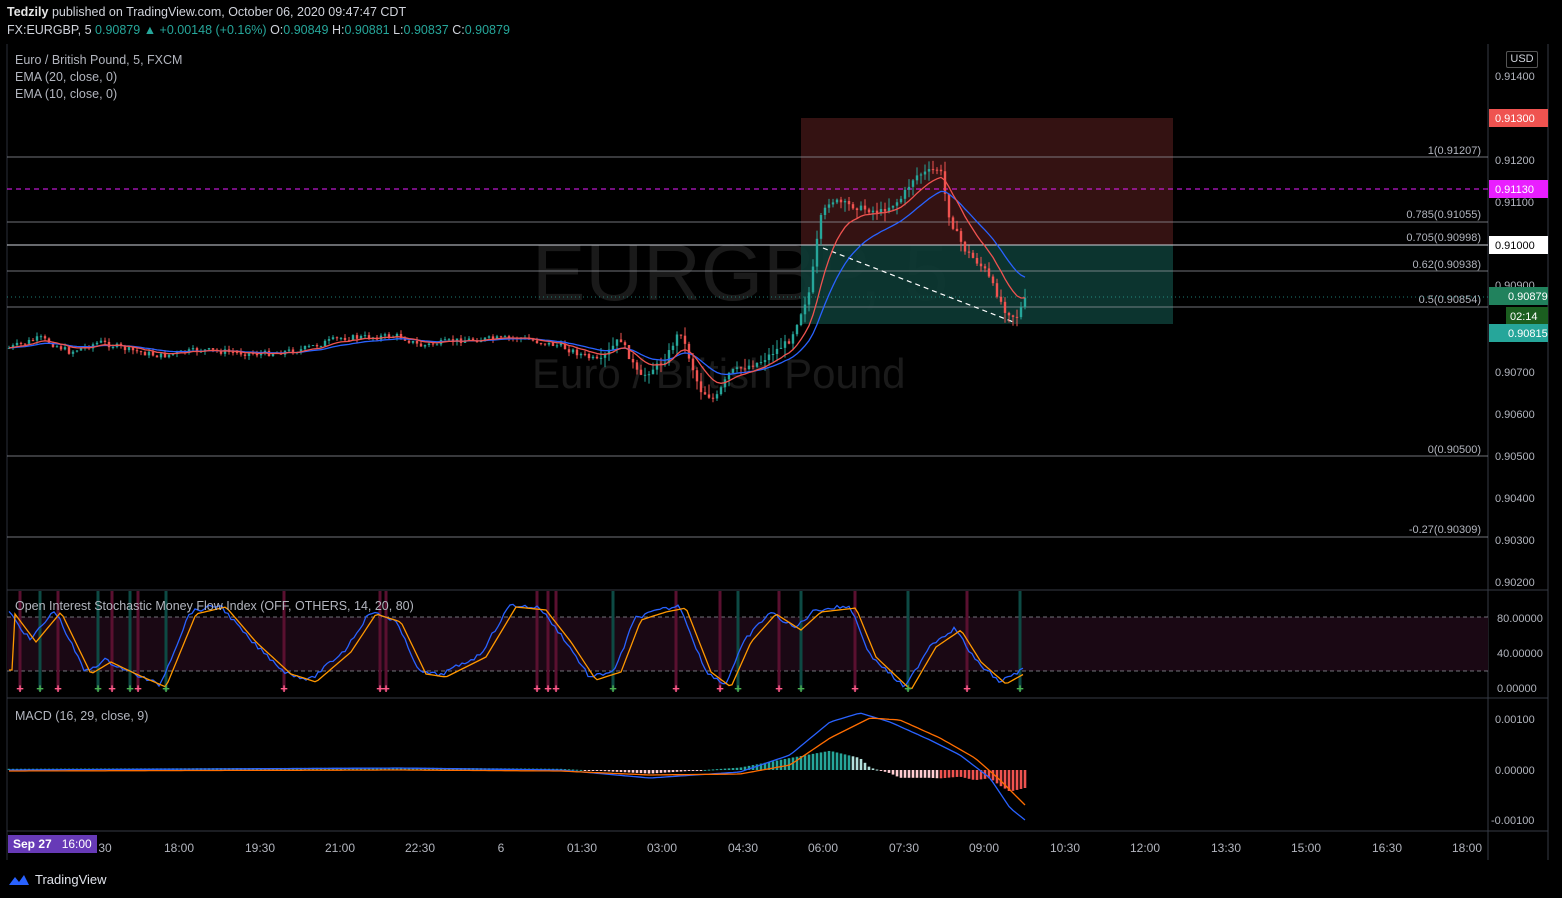 This screenshot has height=898, width=1562. I want to click on ema20-legend: EMA (20, close, 0), so click(66, 77).